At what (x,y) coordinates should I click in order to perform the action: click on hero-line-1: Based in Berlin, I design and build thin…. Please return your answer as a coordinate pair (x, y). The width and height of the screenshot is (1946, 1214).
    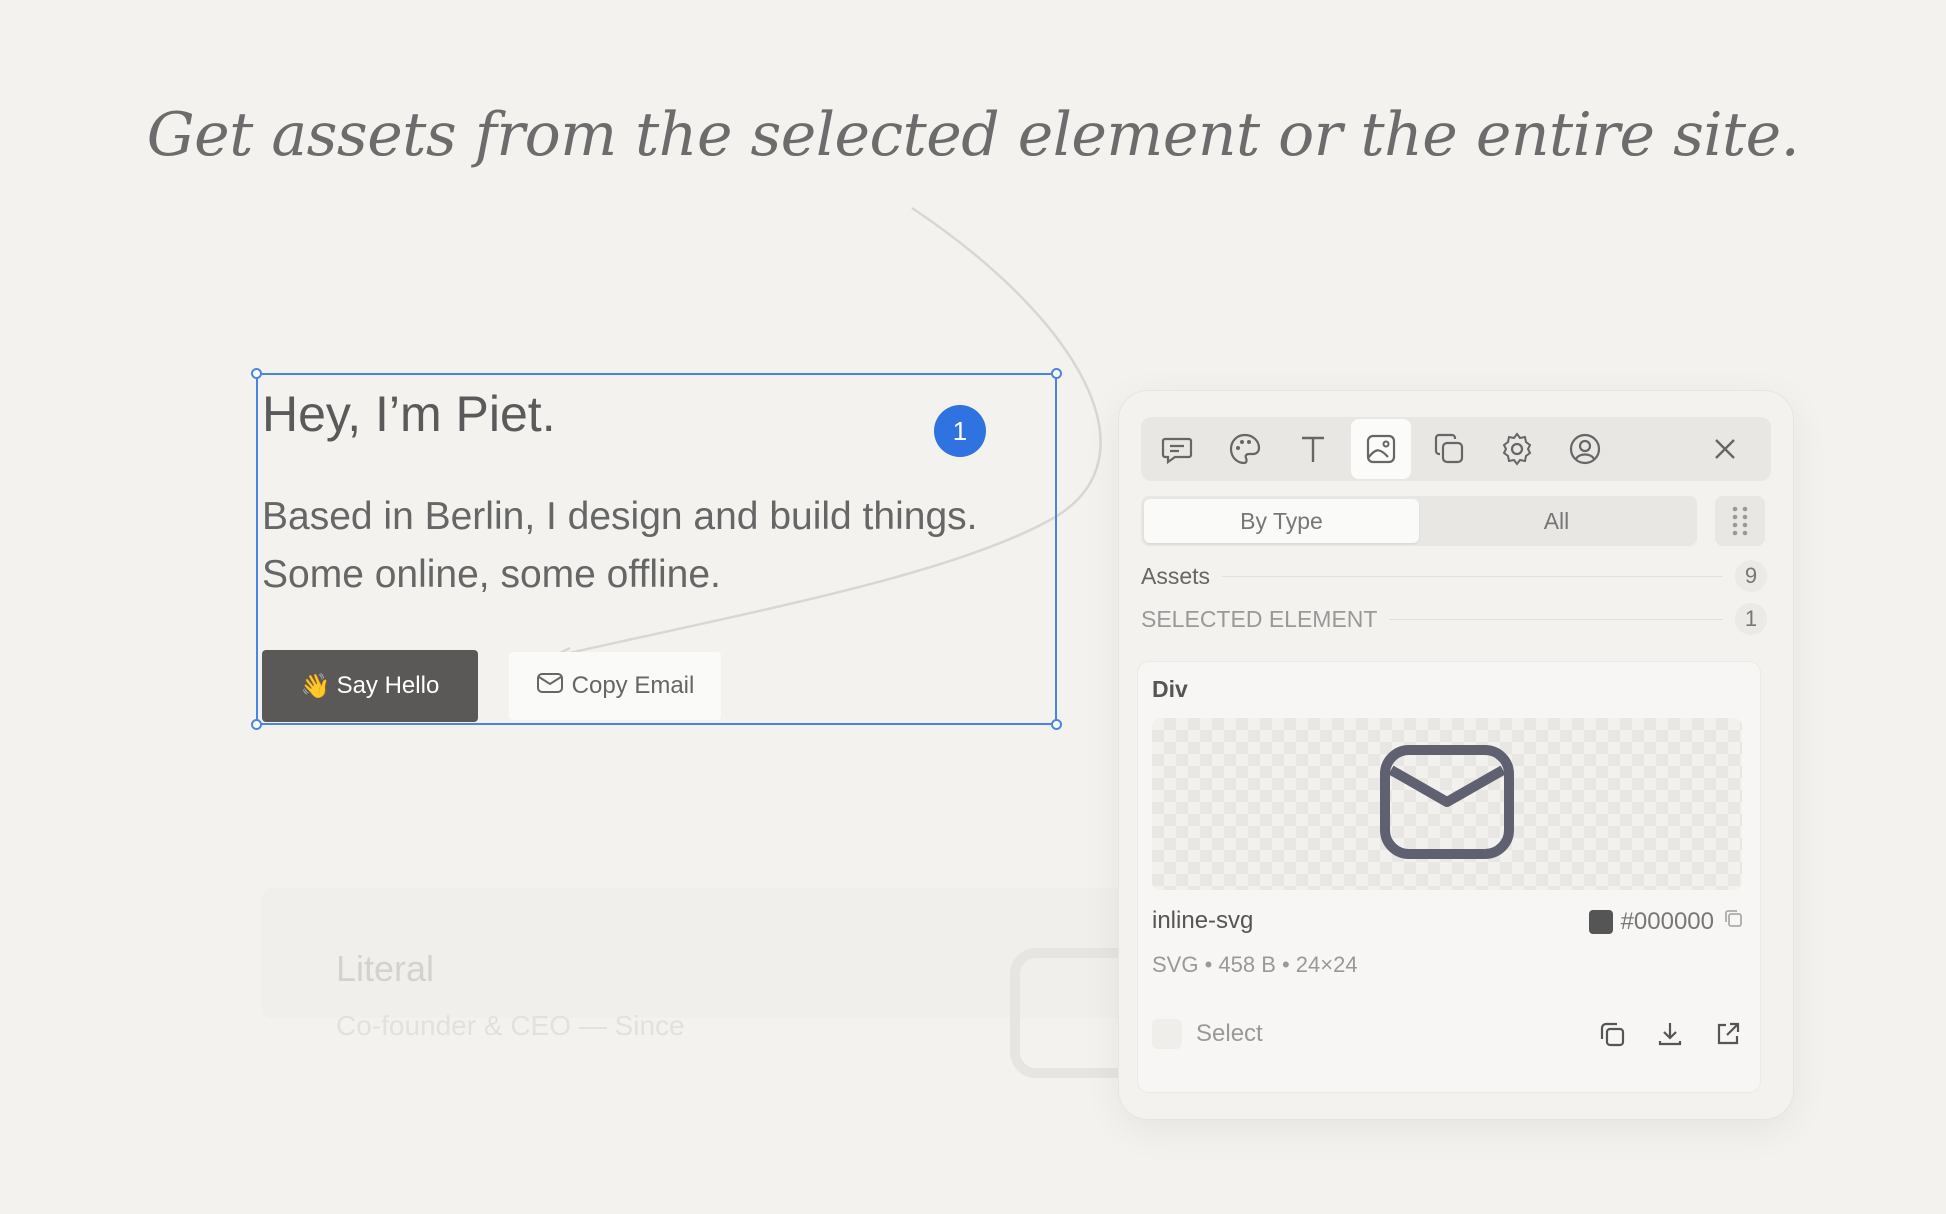
    Looking at the image, I should click on (620, 516).